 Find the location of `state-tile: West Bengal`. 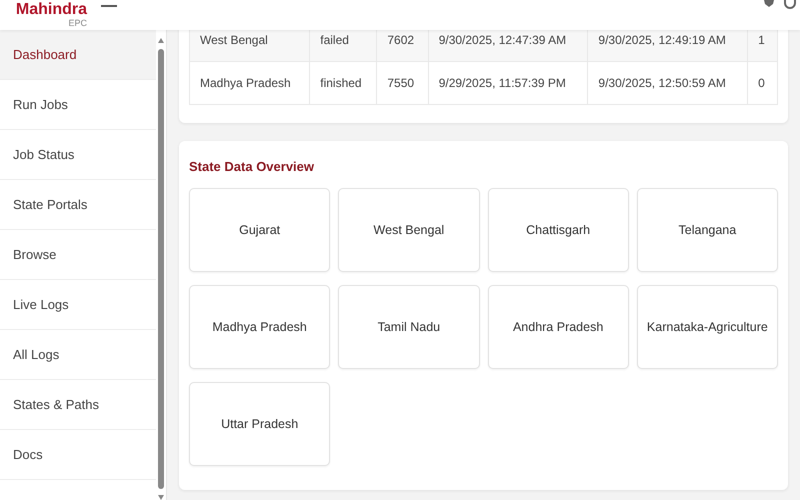

state-tile: West Bengal is located at coordinates (409, 230).